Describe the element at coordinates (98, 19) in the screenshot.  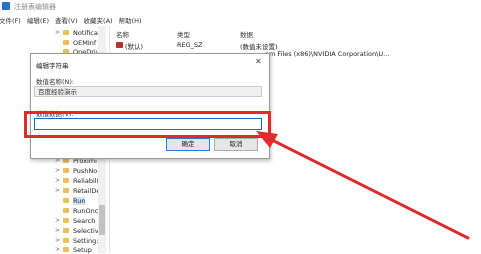
I see `menu-favorites: 收藏夹(A)` at that location.